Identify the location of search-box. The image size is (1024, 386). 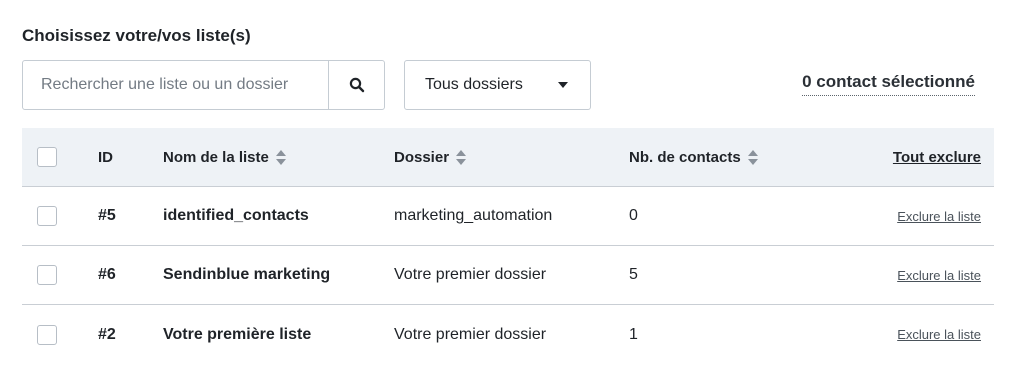
(203, 85).